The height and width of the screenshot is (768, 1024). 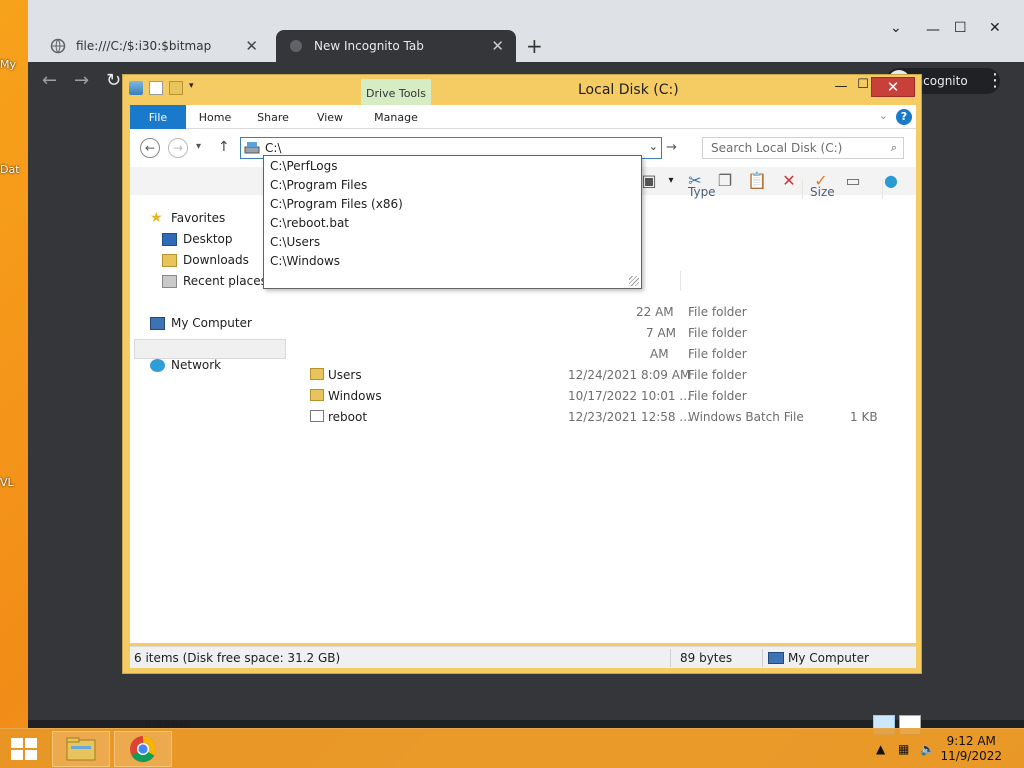 What do you see at coordinates (273, 117) in the screenshot?
I see `tab-share: Share` at bounding box center [273, 117].